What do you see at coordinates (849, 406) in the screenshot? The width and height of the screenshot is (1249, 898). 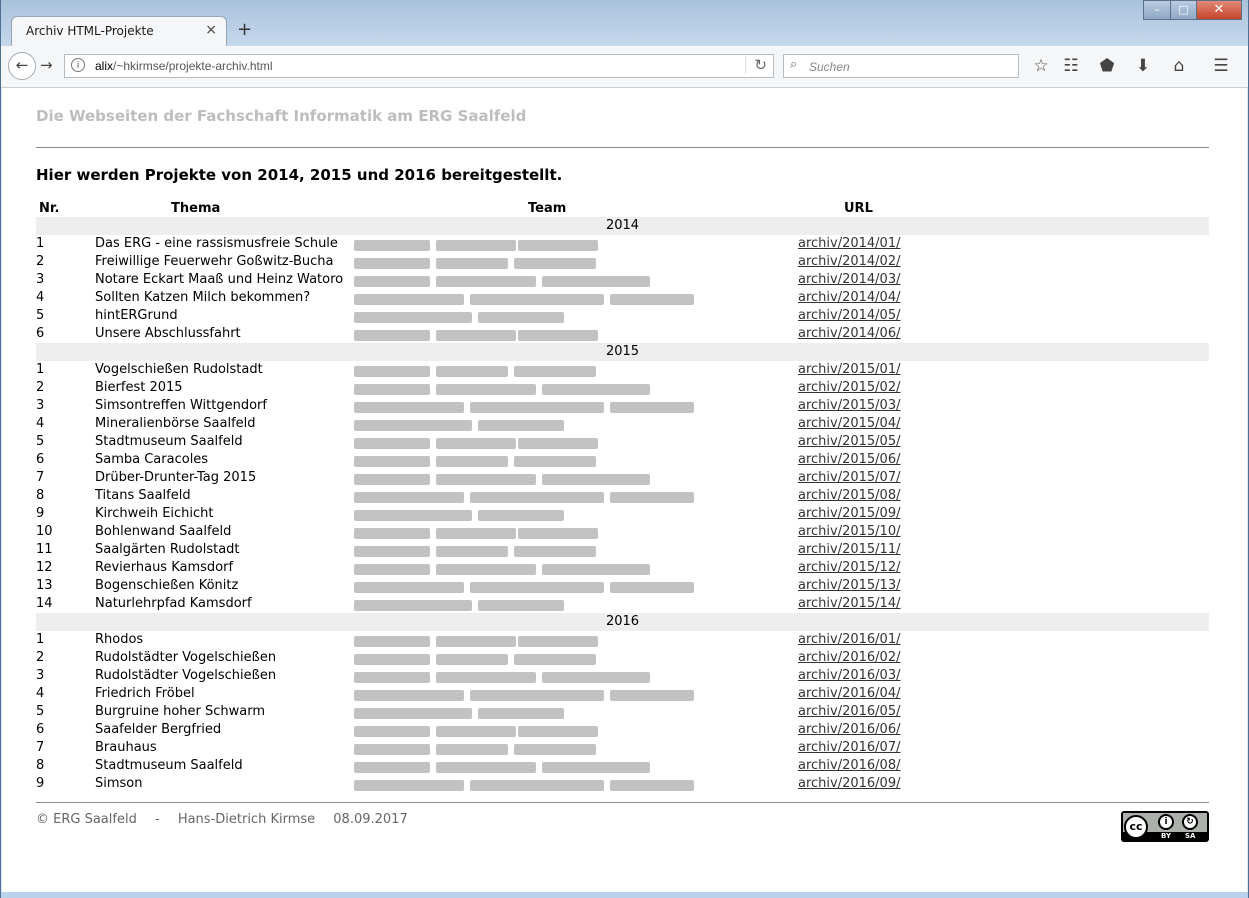 I see `row-archive-link: archiv/2015/03/` at bounding box center [849, 406].